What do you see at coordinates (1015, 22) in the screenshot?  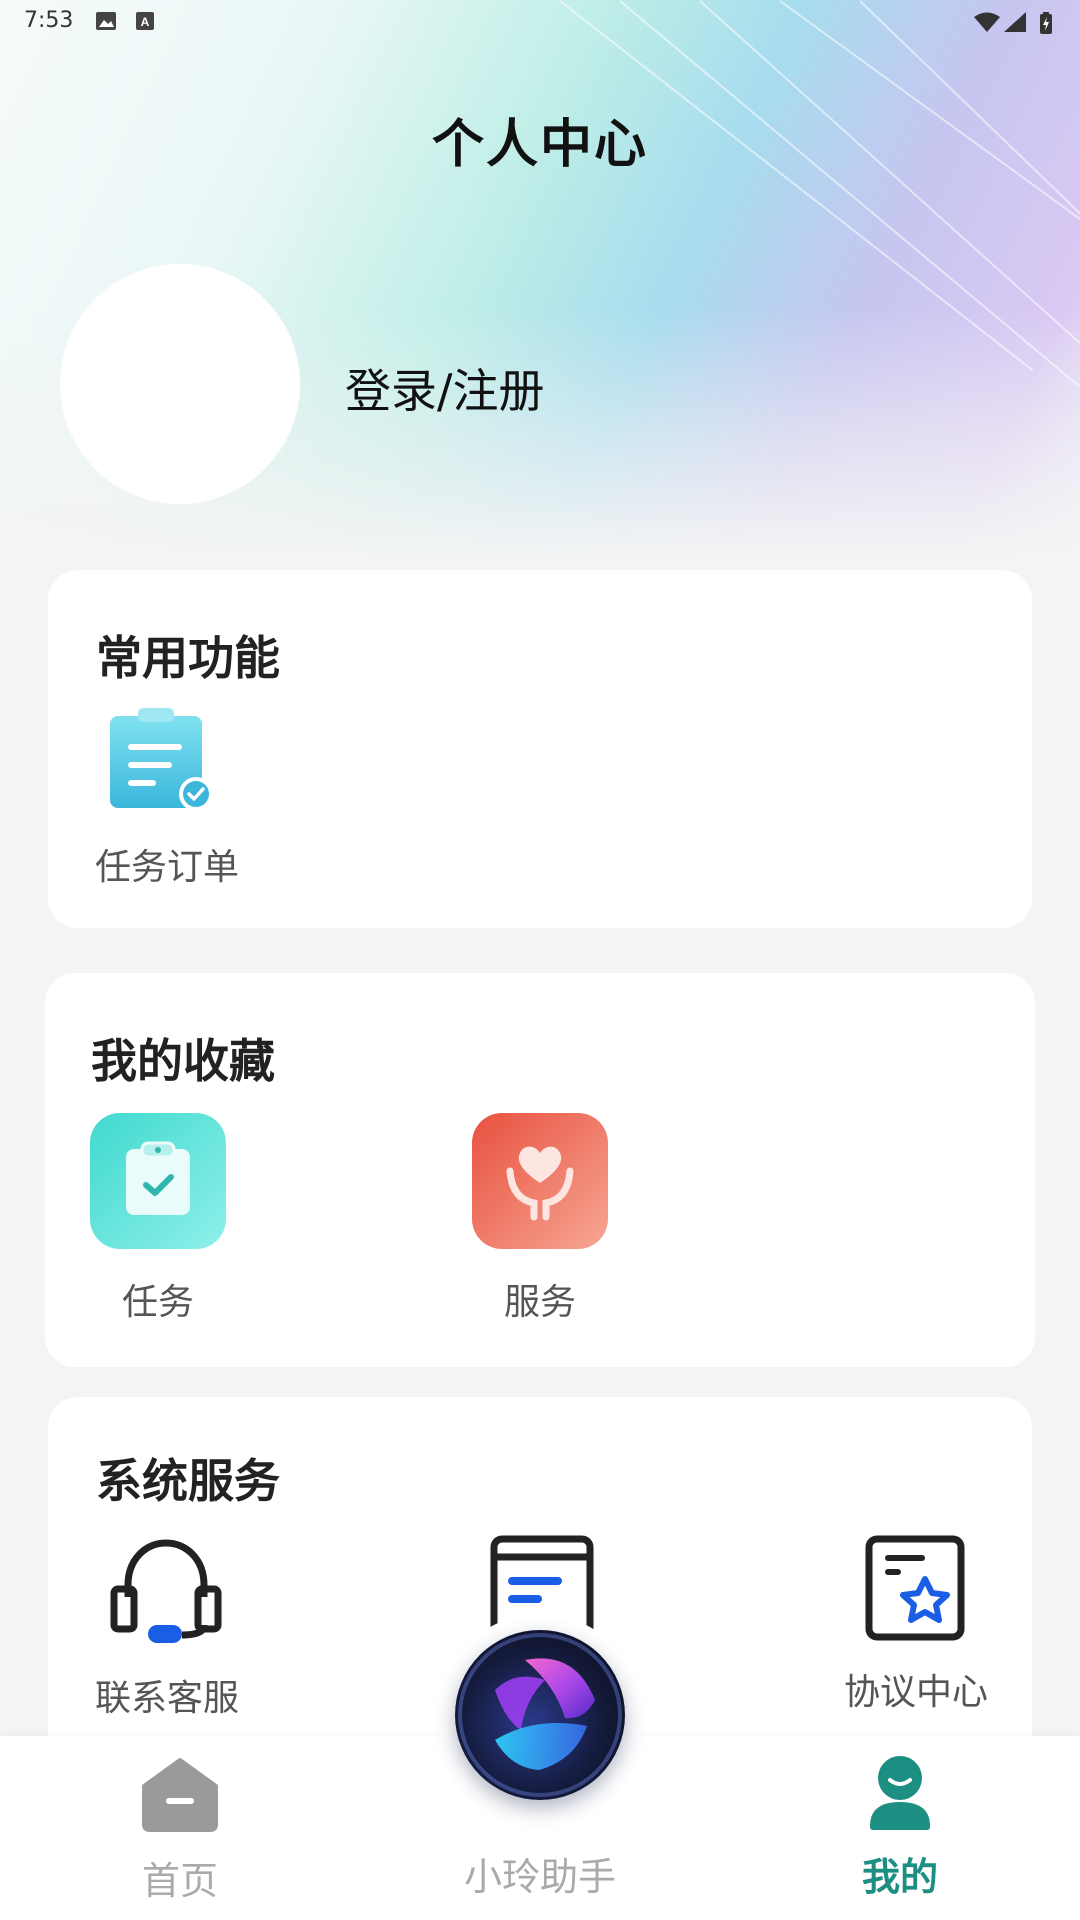 I see `signal-icon` at bounding box center [1015, 22].